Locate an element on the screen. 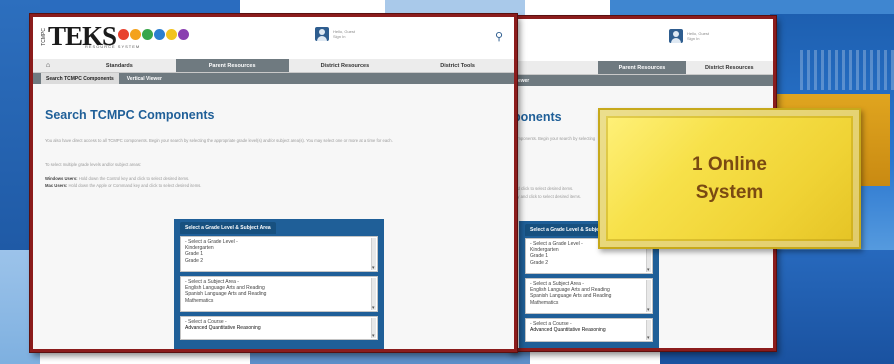  sub-tabs: Vertical Viewer is located at coordinates (642, 80).